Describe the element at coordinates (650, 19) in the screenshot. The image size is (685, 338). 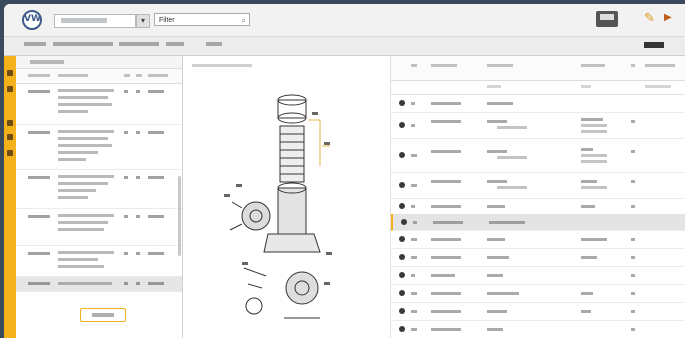
I see `pencil-icon: ✎` at that location.